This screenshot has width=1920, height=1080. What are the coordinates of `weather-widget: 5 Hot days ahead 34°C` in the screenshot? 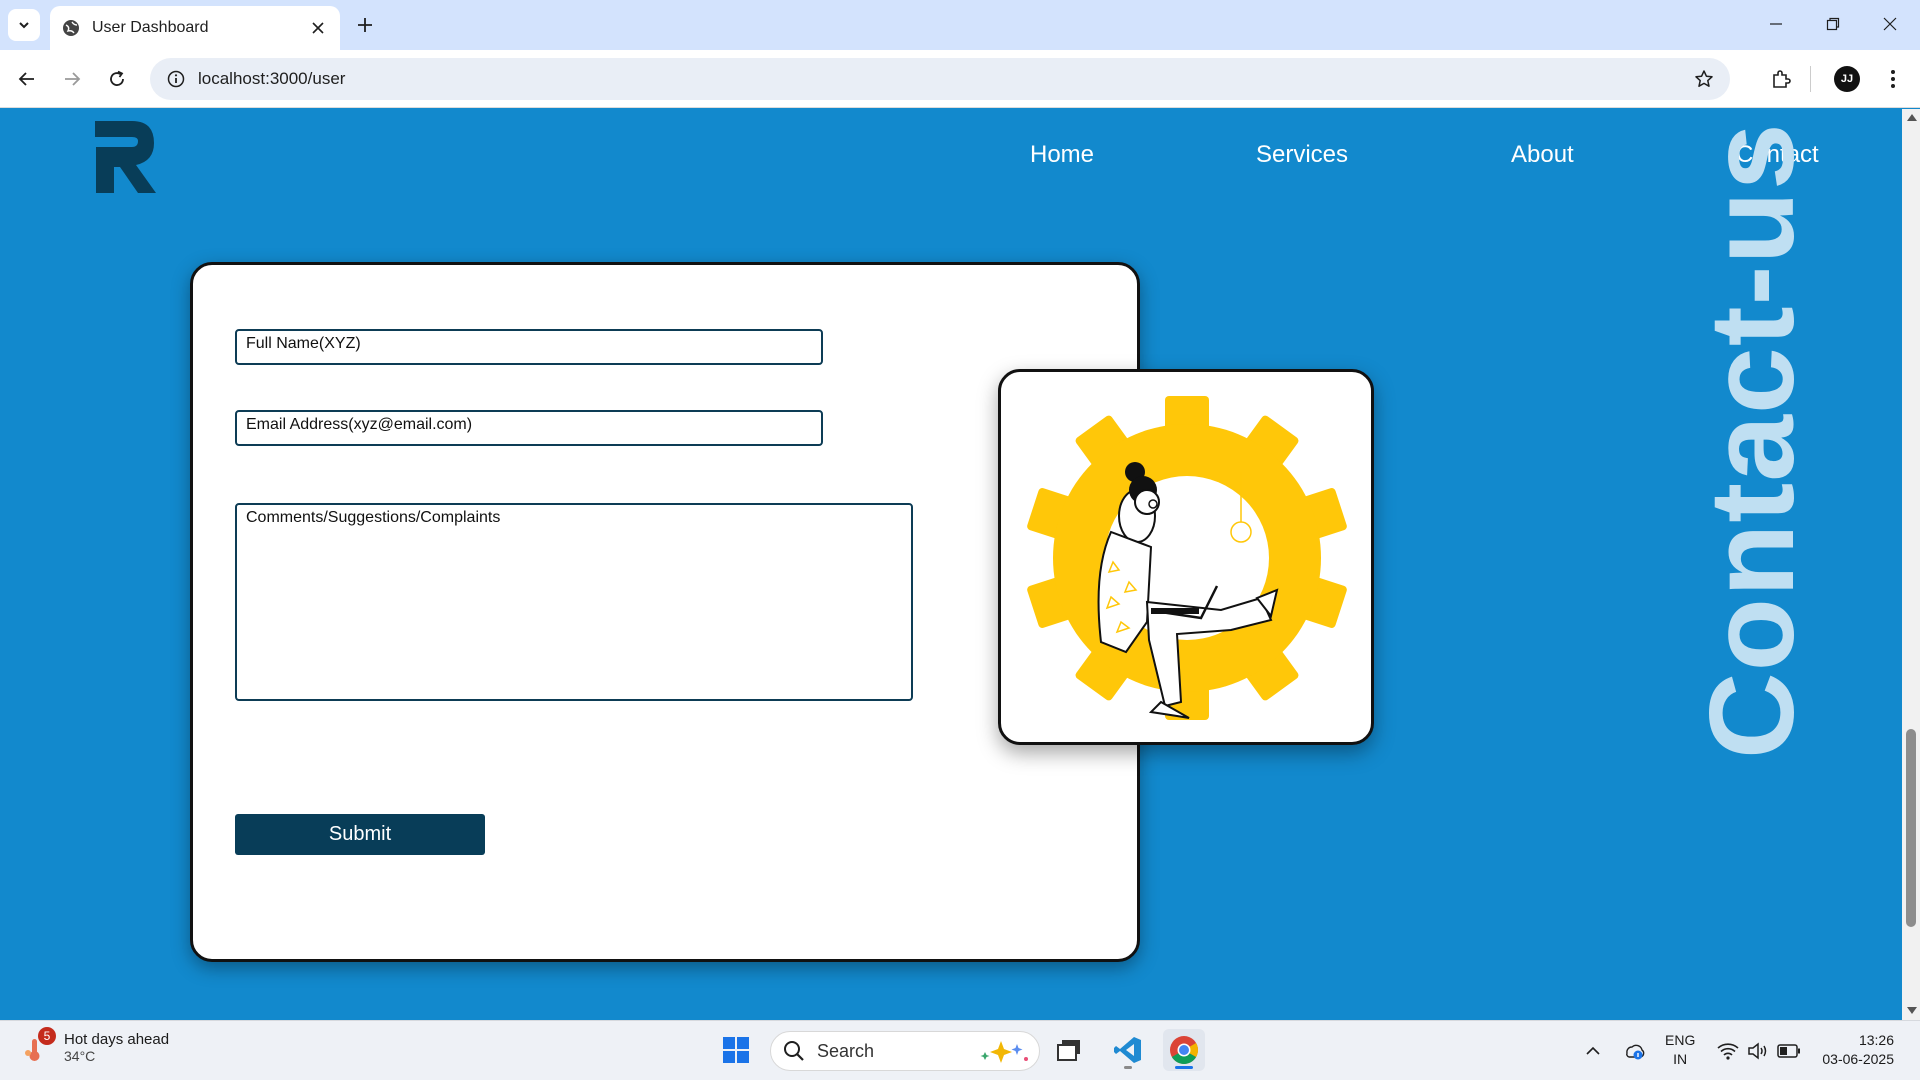 It's located at (96, 1046).